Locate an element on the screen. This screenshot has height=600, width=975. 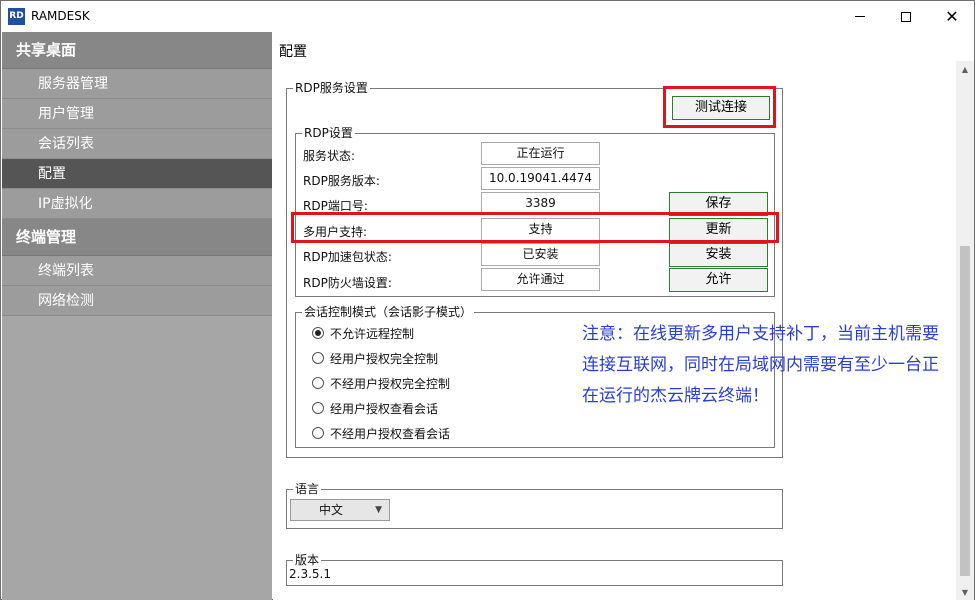
sidebar-item-terminal-list: 终端列表 is located at coordinates (137, 271).